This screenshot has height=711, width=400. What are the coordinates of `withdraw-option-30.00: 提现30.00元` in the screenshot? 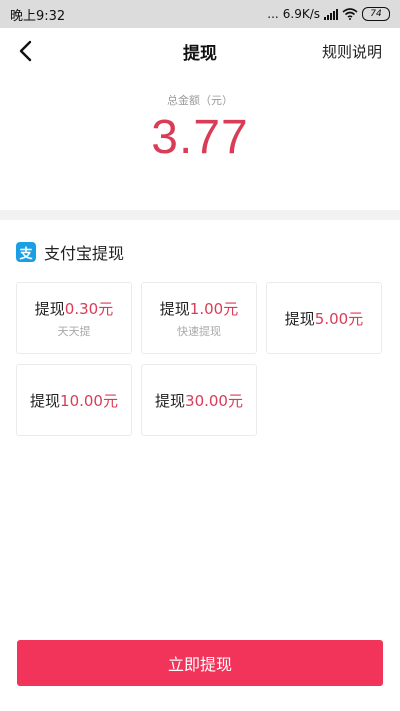 It's located at (199, 400).